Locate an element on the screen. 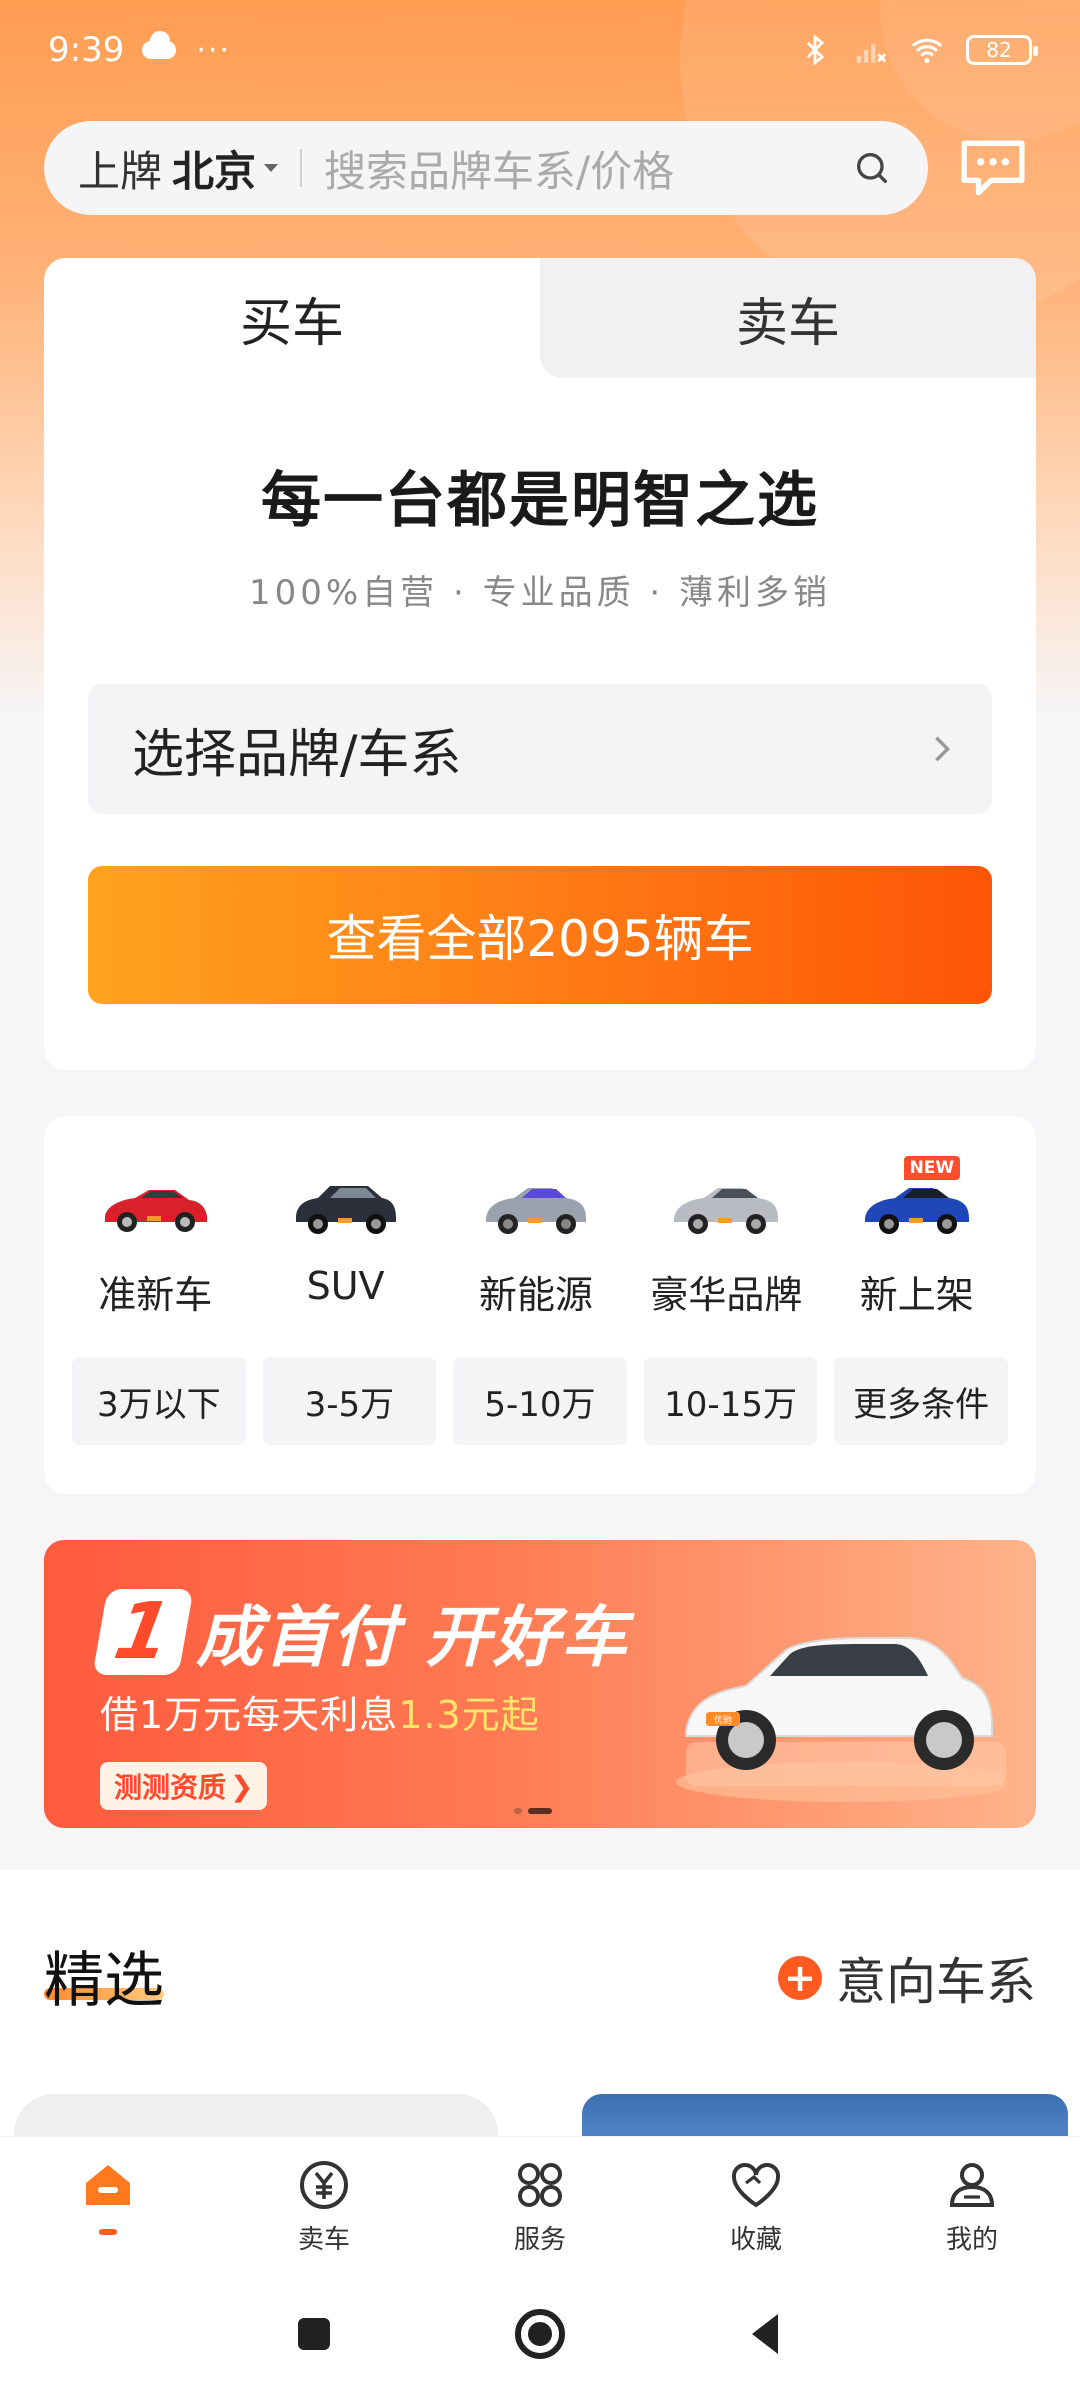 The image size is (1080, 2400). bluetooth-icon is located at coordinates (815, 50).